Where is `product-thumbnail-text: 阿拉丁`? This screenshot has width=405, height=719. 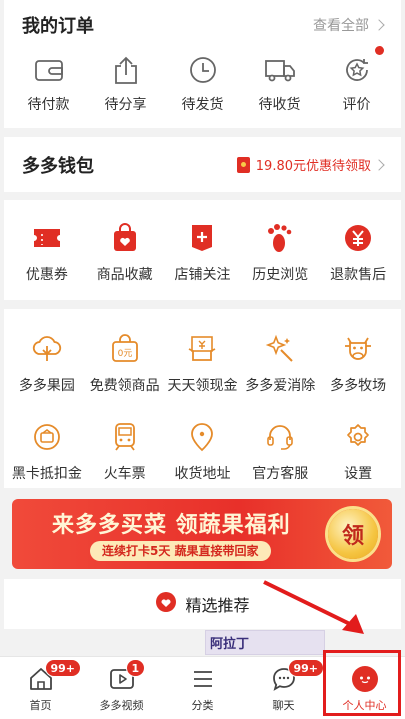 product-thumbnail-text: 阿拉丁 is located at coordinates (230, 644).